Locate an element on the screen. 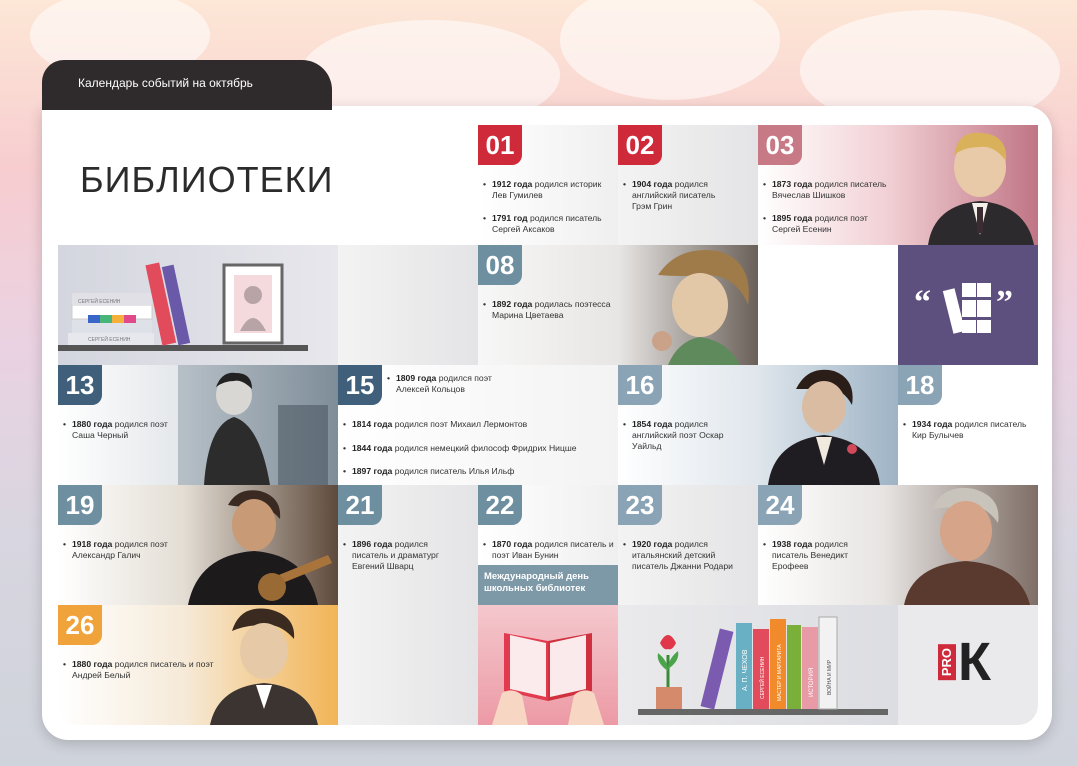 This screenshot has height=766, width=1077. logo-cell: PRO К is located at coordinates (968, 665).